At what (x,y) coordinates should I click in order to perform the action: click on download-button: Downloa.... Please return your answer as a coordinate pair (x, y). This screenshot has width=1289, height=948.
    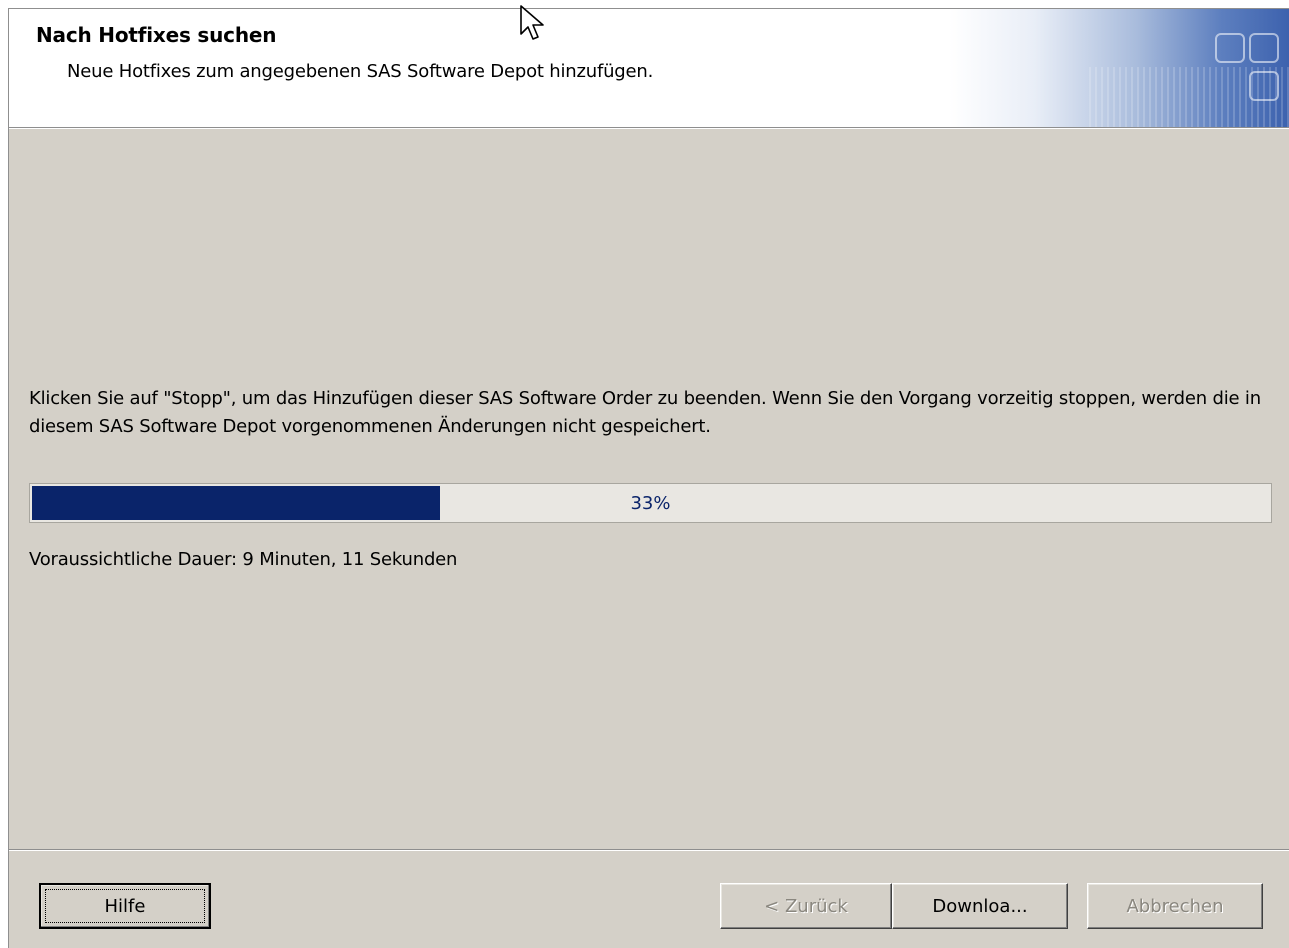
    Looking at the image, I should click on (980, 906).